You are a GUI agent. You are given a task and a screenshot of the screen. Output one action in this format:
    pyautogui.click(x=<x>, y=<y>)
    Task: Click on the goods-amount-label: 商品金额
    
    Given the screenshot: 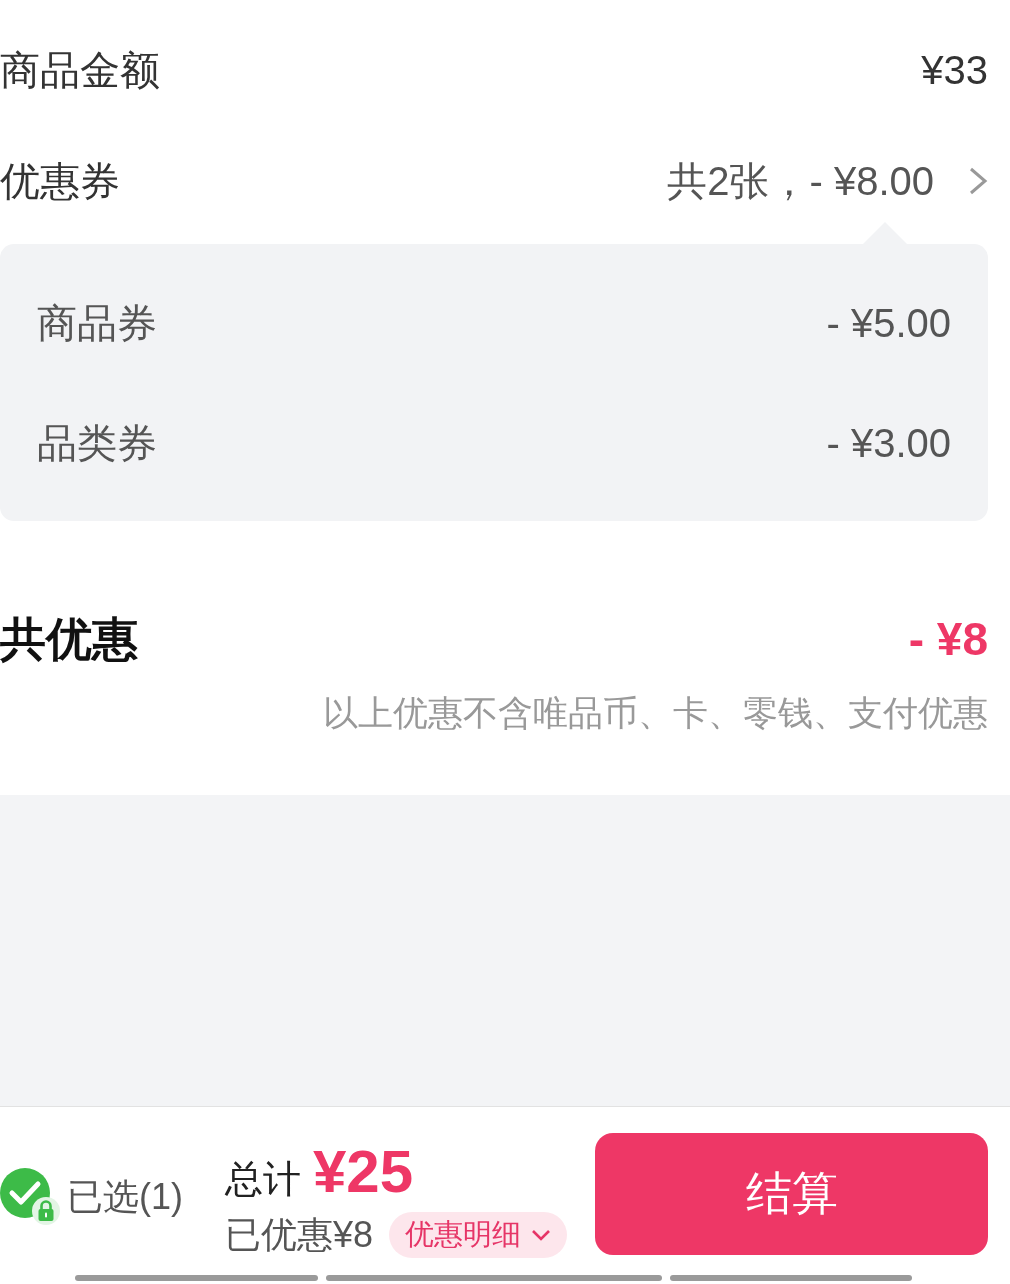 What is the action you would take?
    pyautogui.click(x=80, y=70)
    